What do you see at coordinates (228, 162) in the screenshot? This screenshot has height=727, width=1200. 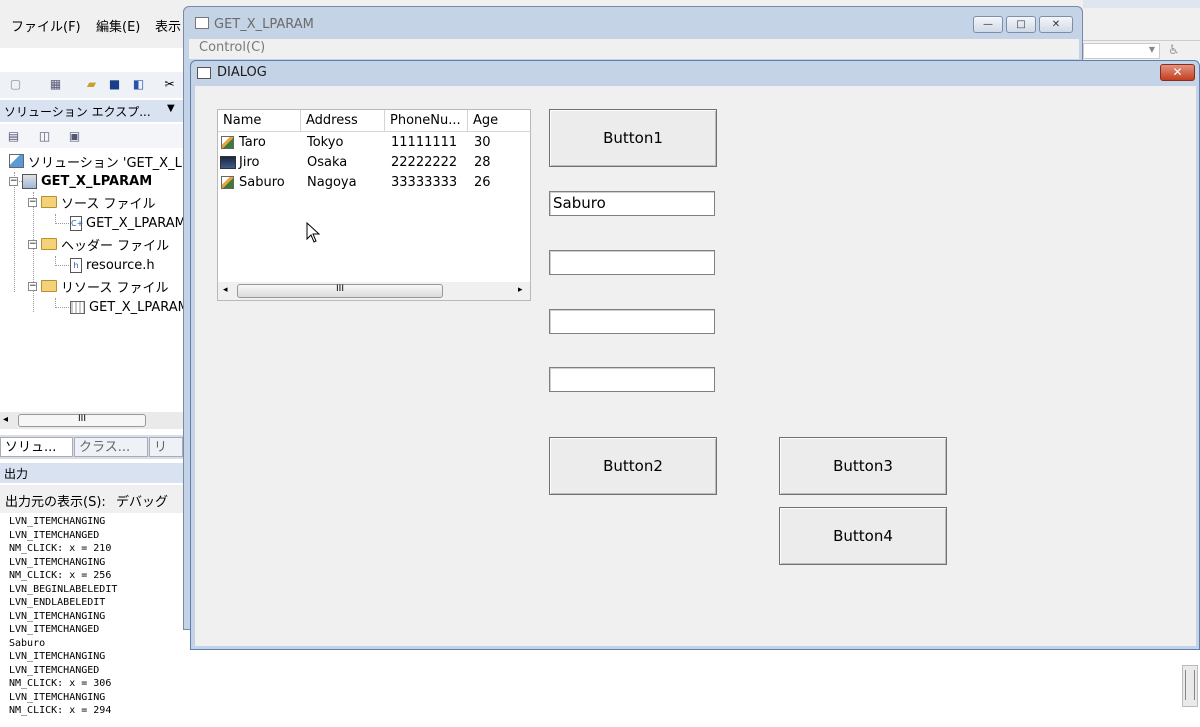 I see `monitor-icon` at bounding box center [228, 162].